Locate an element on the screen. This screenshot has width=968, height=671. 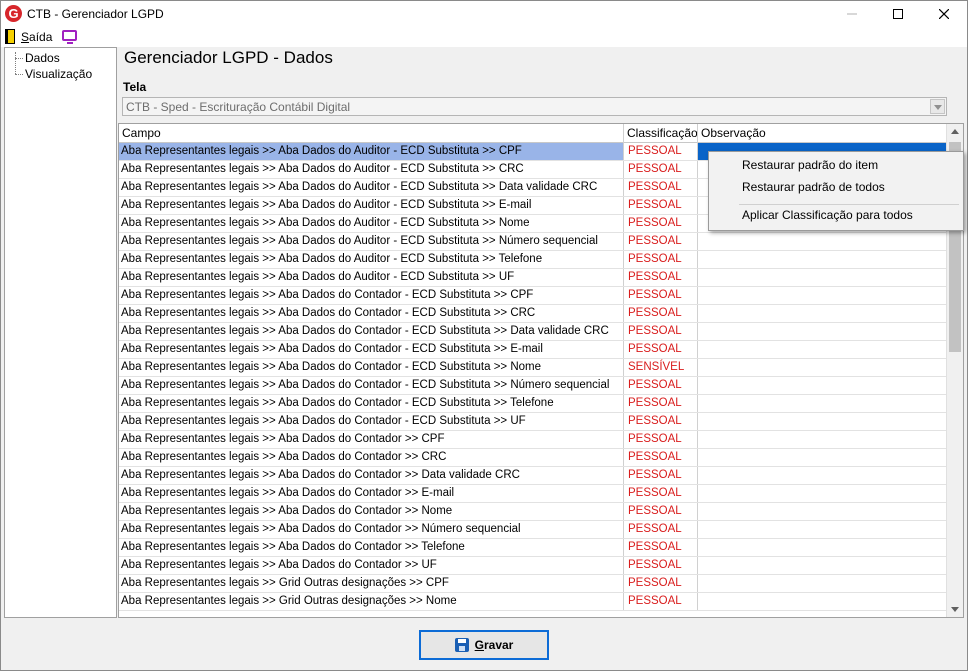
scroll-up-icon is located at coordinates (955, 131).